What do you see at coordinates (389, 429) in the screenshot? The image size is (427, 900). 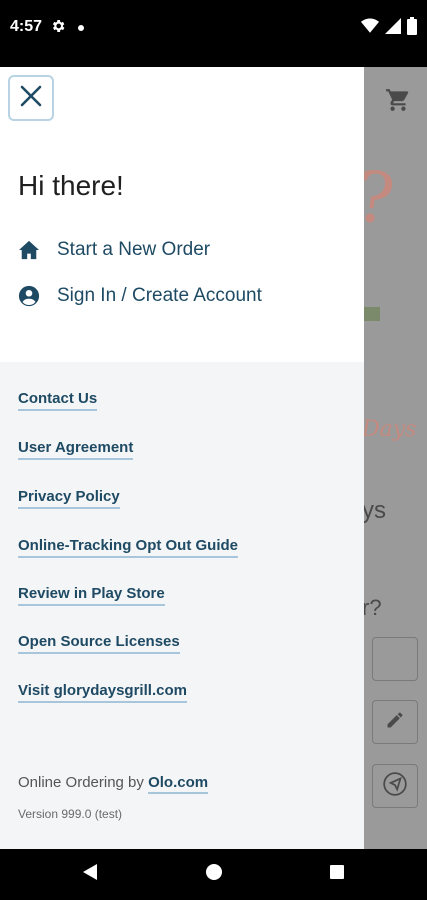 I see `background-logo-text: Days` at bounding box center [389, 429].